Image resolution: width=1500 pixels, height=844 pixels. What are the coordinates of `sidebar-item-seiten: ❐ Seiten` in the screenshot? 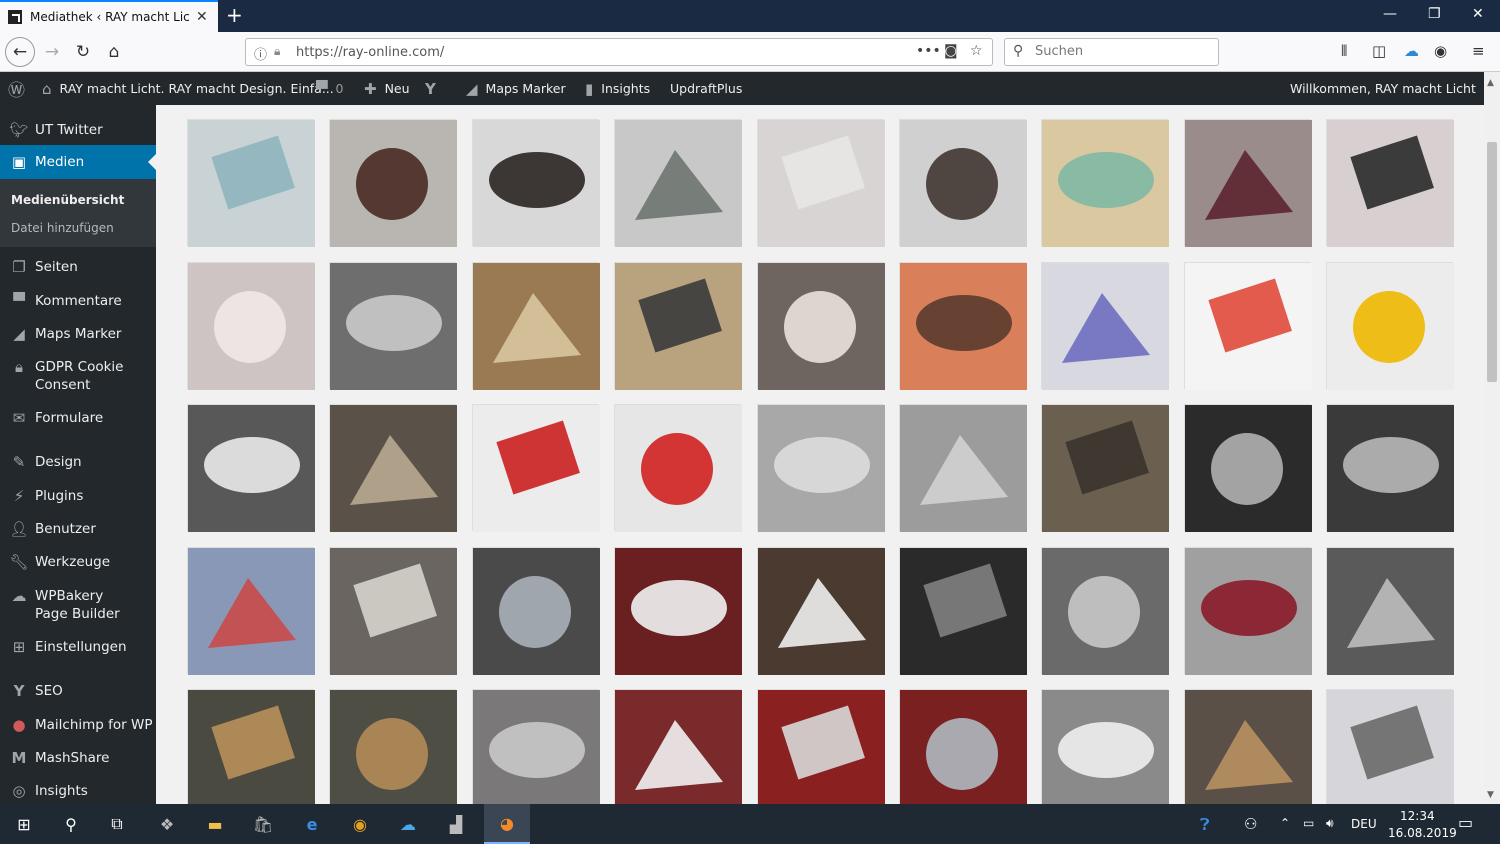 It's located at (78, 267).